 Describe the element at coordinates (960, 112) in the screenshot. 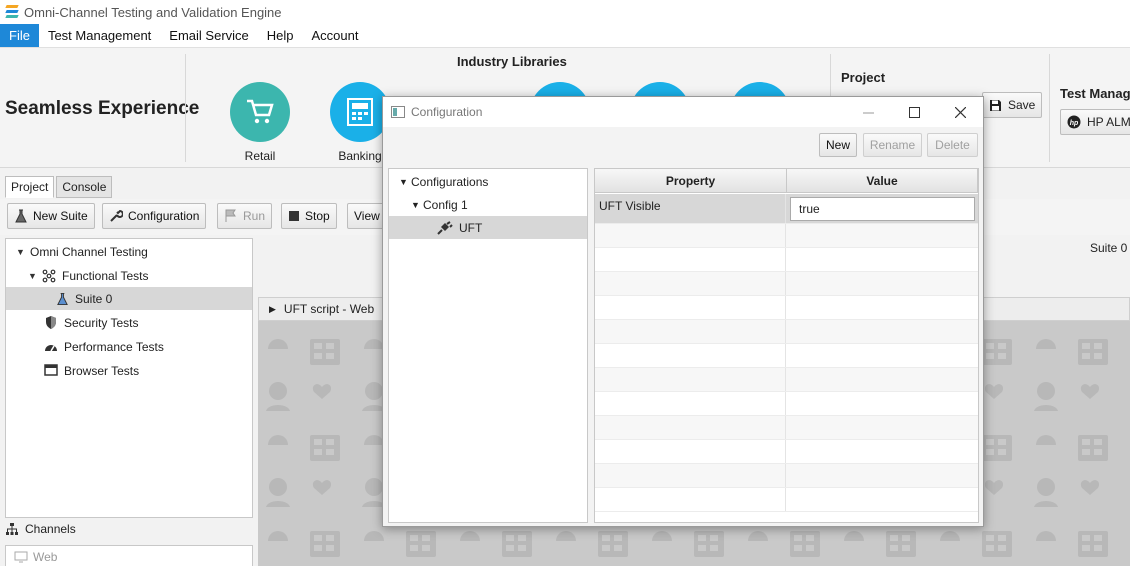

I see `close-button` at that location.